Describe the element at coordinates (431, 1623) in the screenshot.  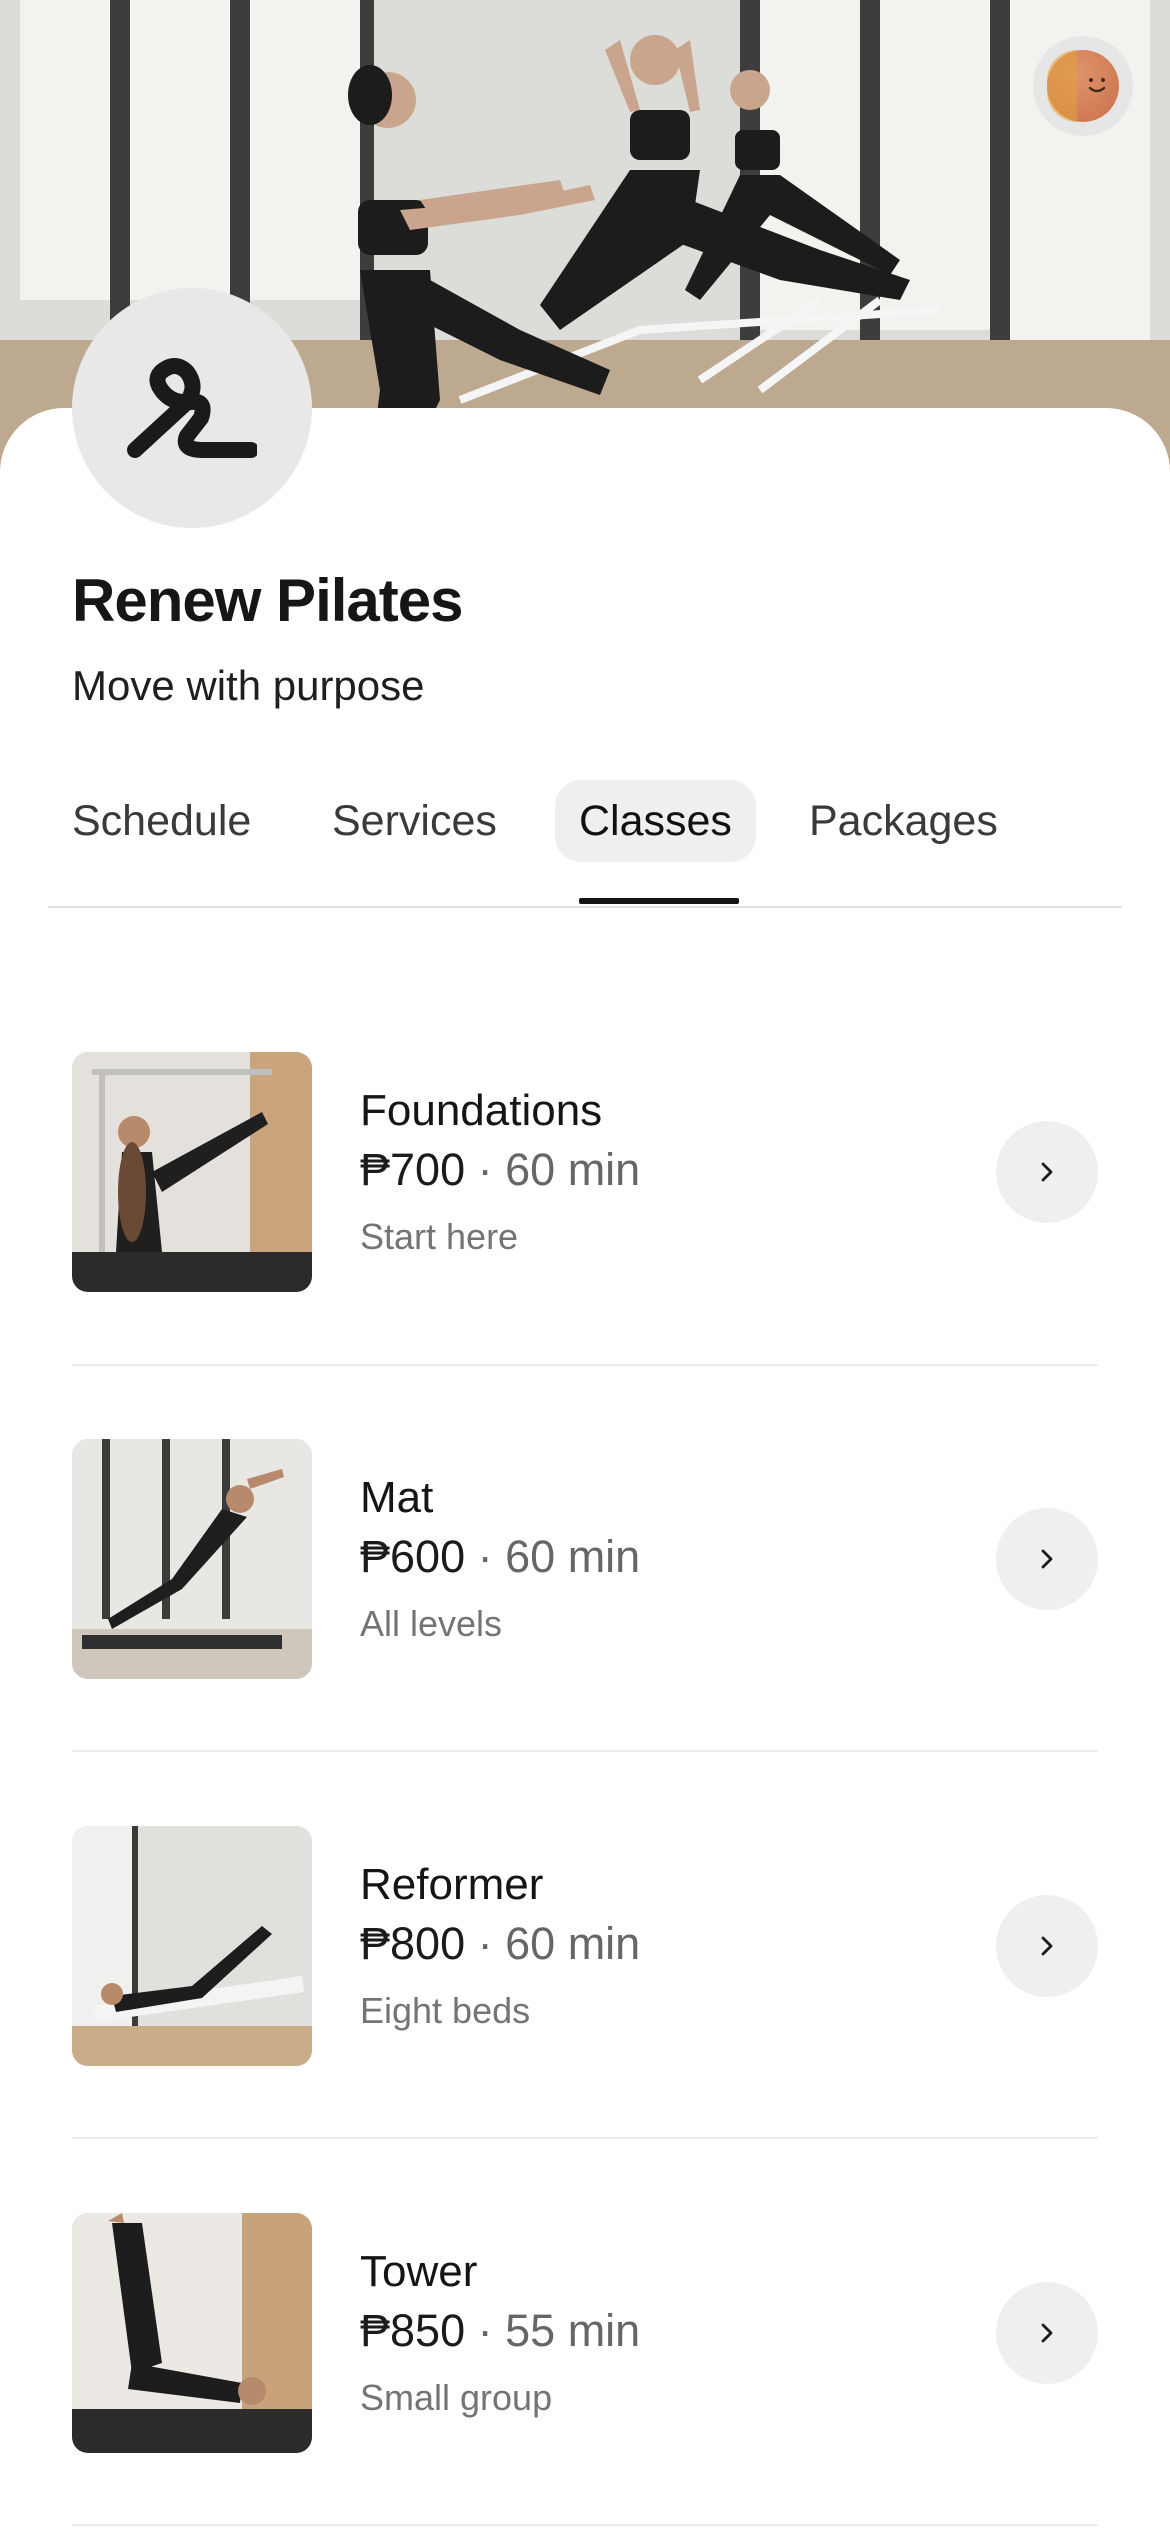
I see `class-subtitle: All levels` at that location.